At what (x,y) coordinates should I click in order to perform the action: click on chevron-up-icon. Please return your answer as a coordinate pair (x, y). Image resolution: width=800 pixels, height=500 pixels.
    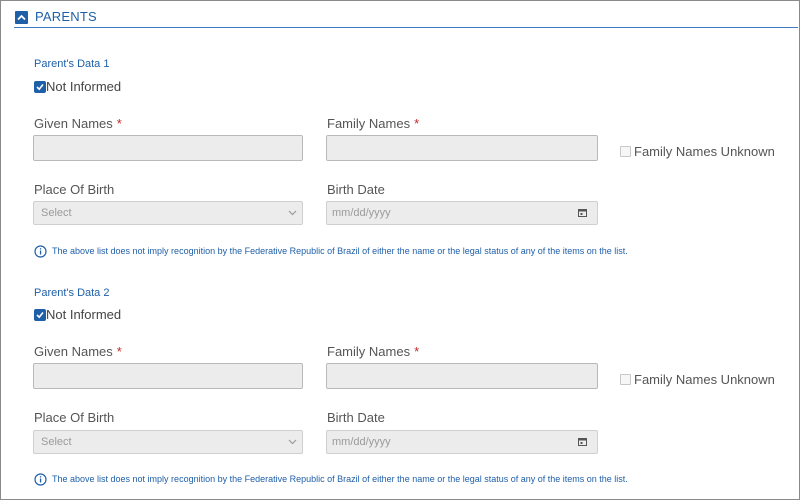
    Looking at the image, I should click on (21, 17).